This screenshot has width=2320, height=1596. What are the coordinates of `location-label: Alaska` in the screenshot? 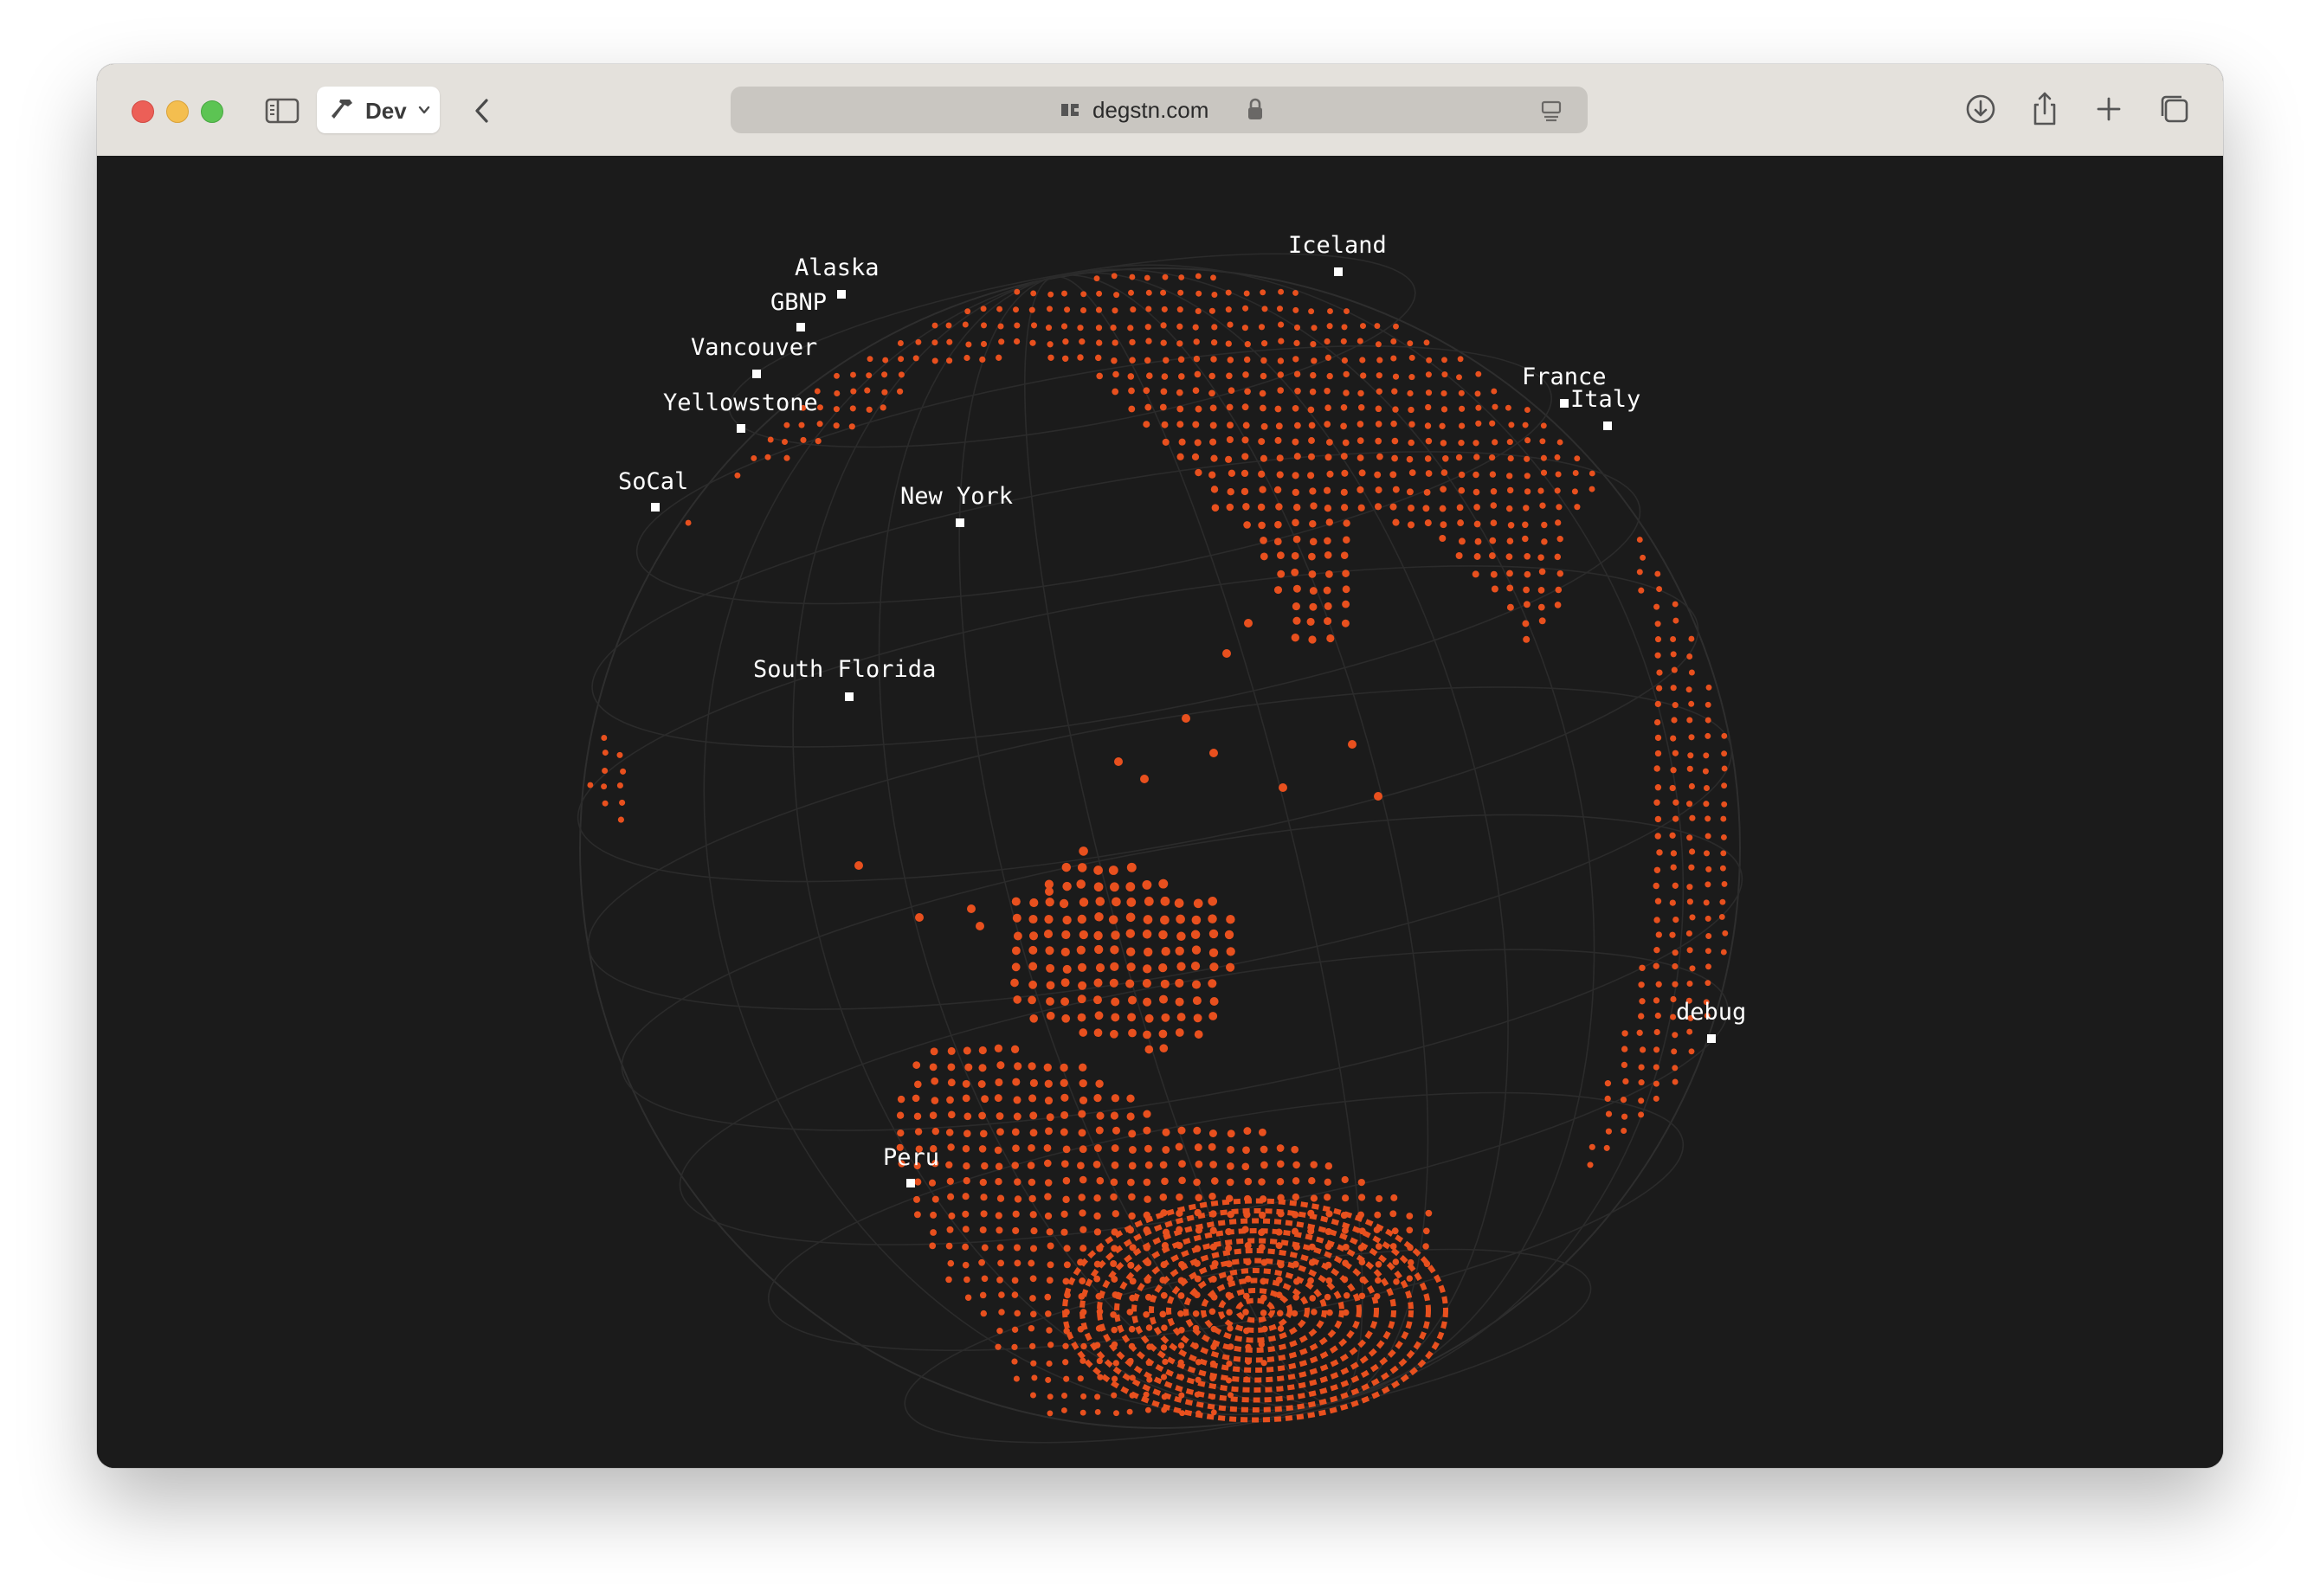 It's located at (837, 267).